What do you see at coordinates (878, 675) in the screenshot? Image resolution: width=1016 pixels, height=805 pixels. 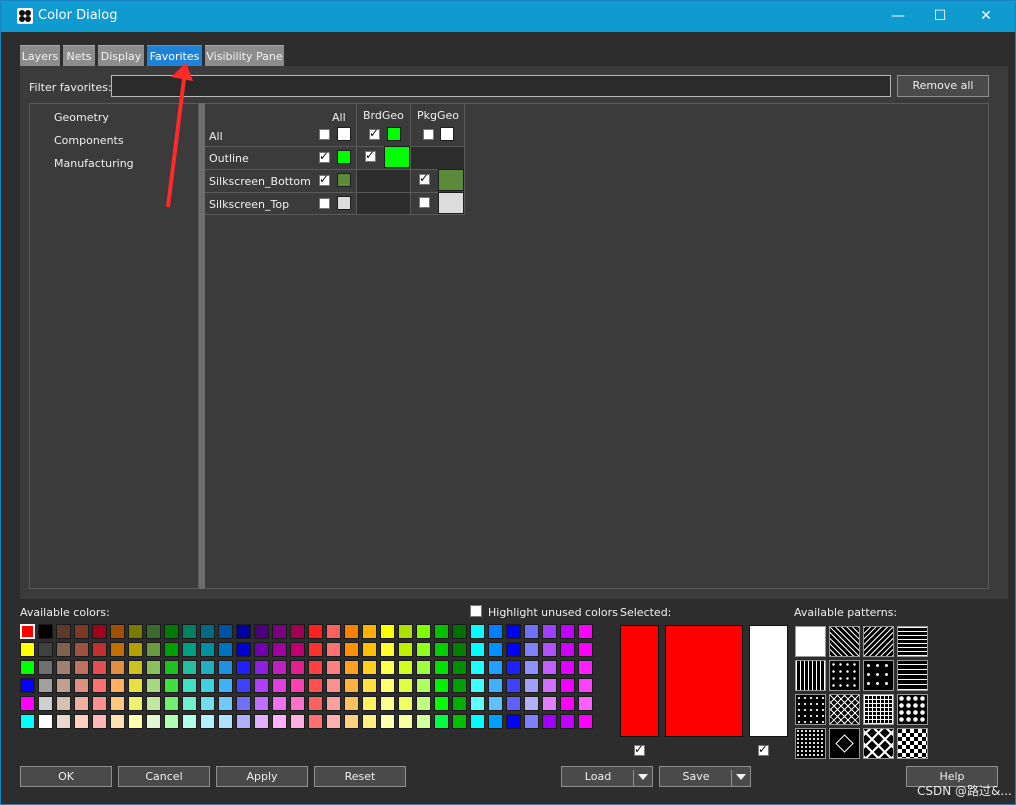 I see `pattern-plus` at bounding box center [878, 675].